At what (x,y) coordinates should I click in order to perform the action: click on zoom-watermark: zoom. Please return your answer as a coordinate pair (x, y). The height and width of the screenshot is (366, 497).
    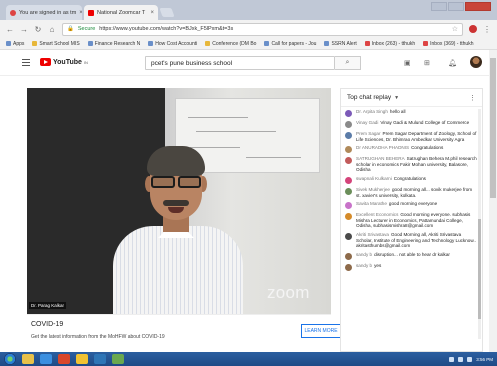
    Looking at the image, I should click on (288, 292).